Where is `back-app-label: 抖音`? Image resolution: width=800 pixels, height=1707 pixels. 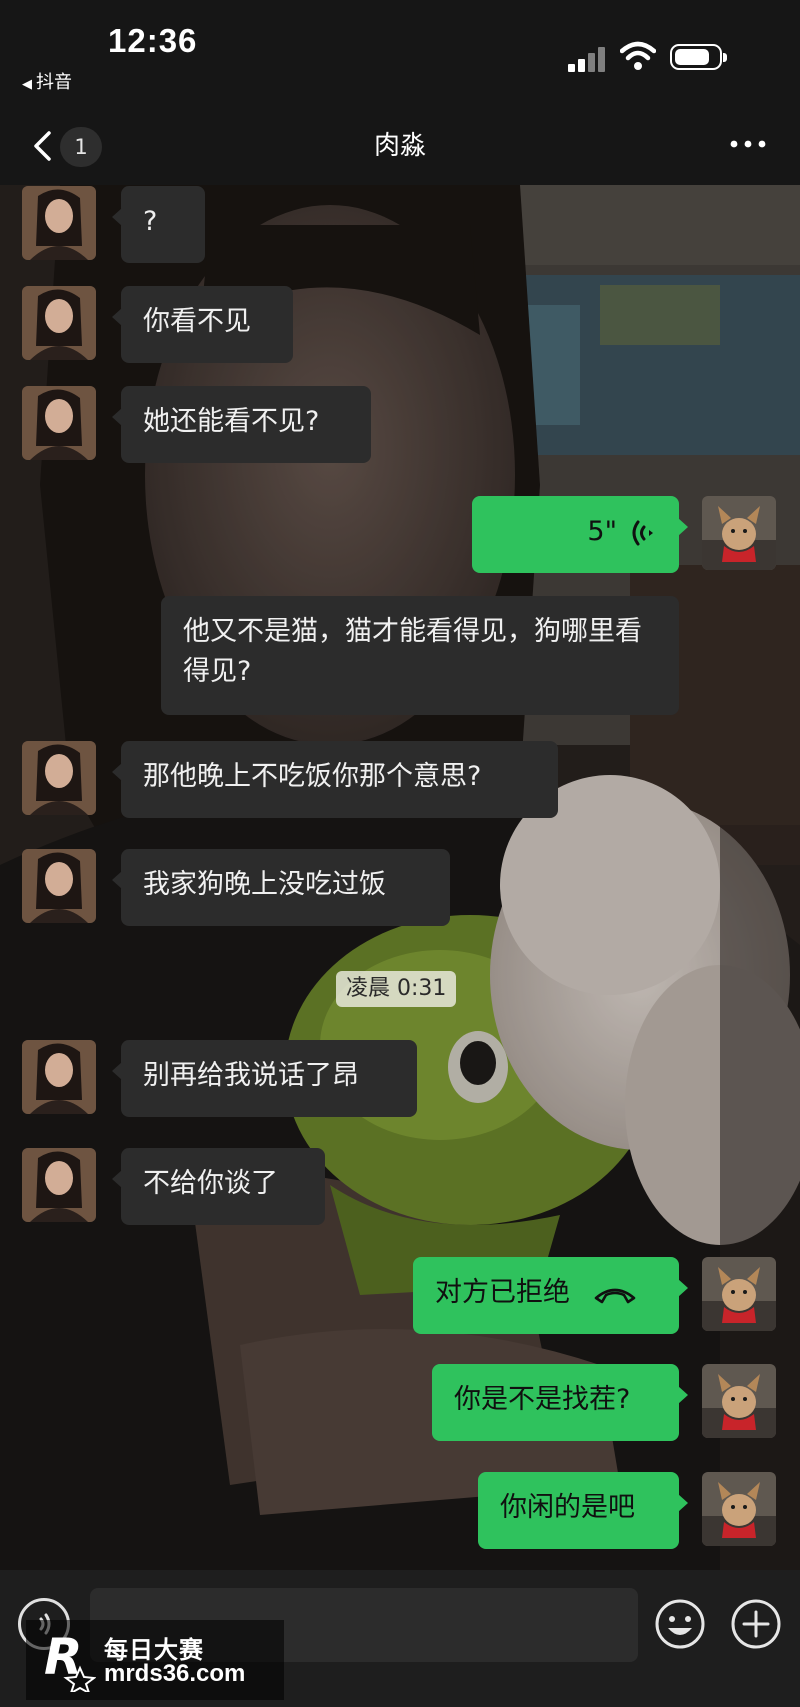
back-app-label: 抖音 is located at coordinates (54, 82).